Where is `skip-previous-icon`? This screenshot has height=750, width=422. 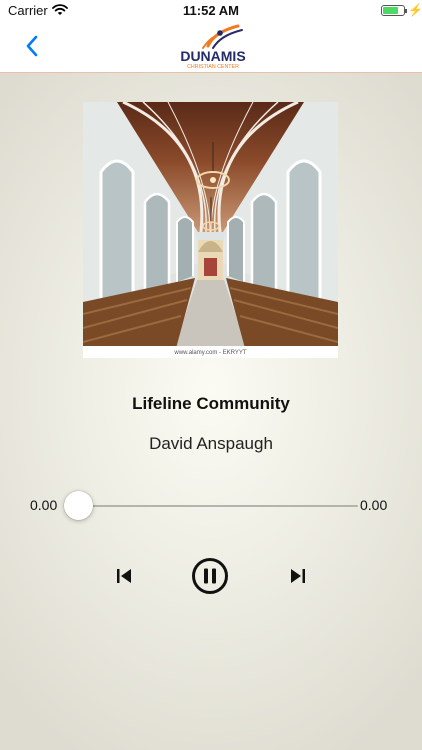 skip-previous-icon is located at coordinates (124, 576).